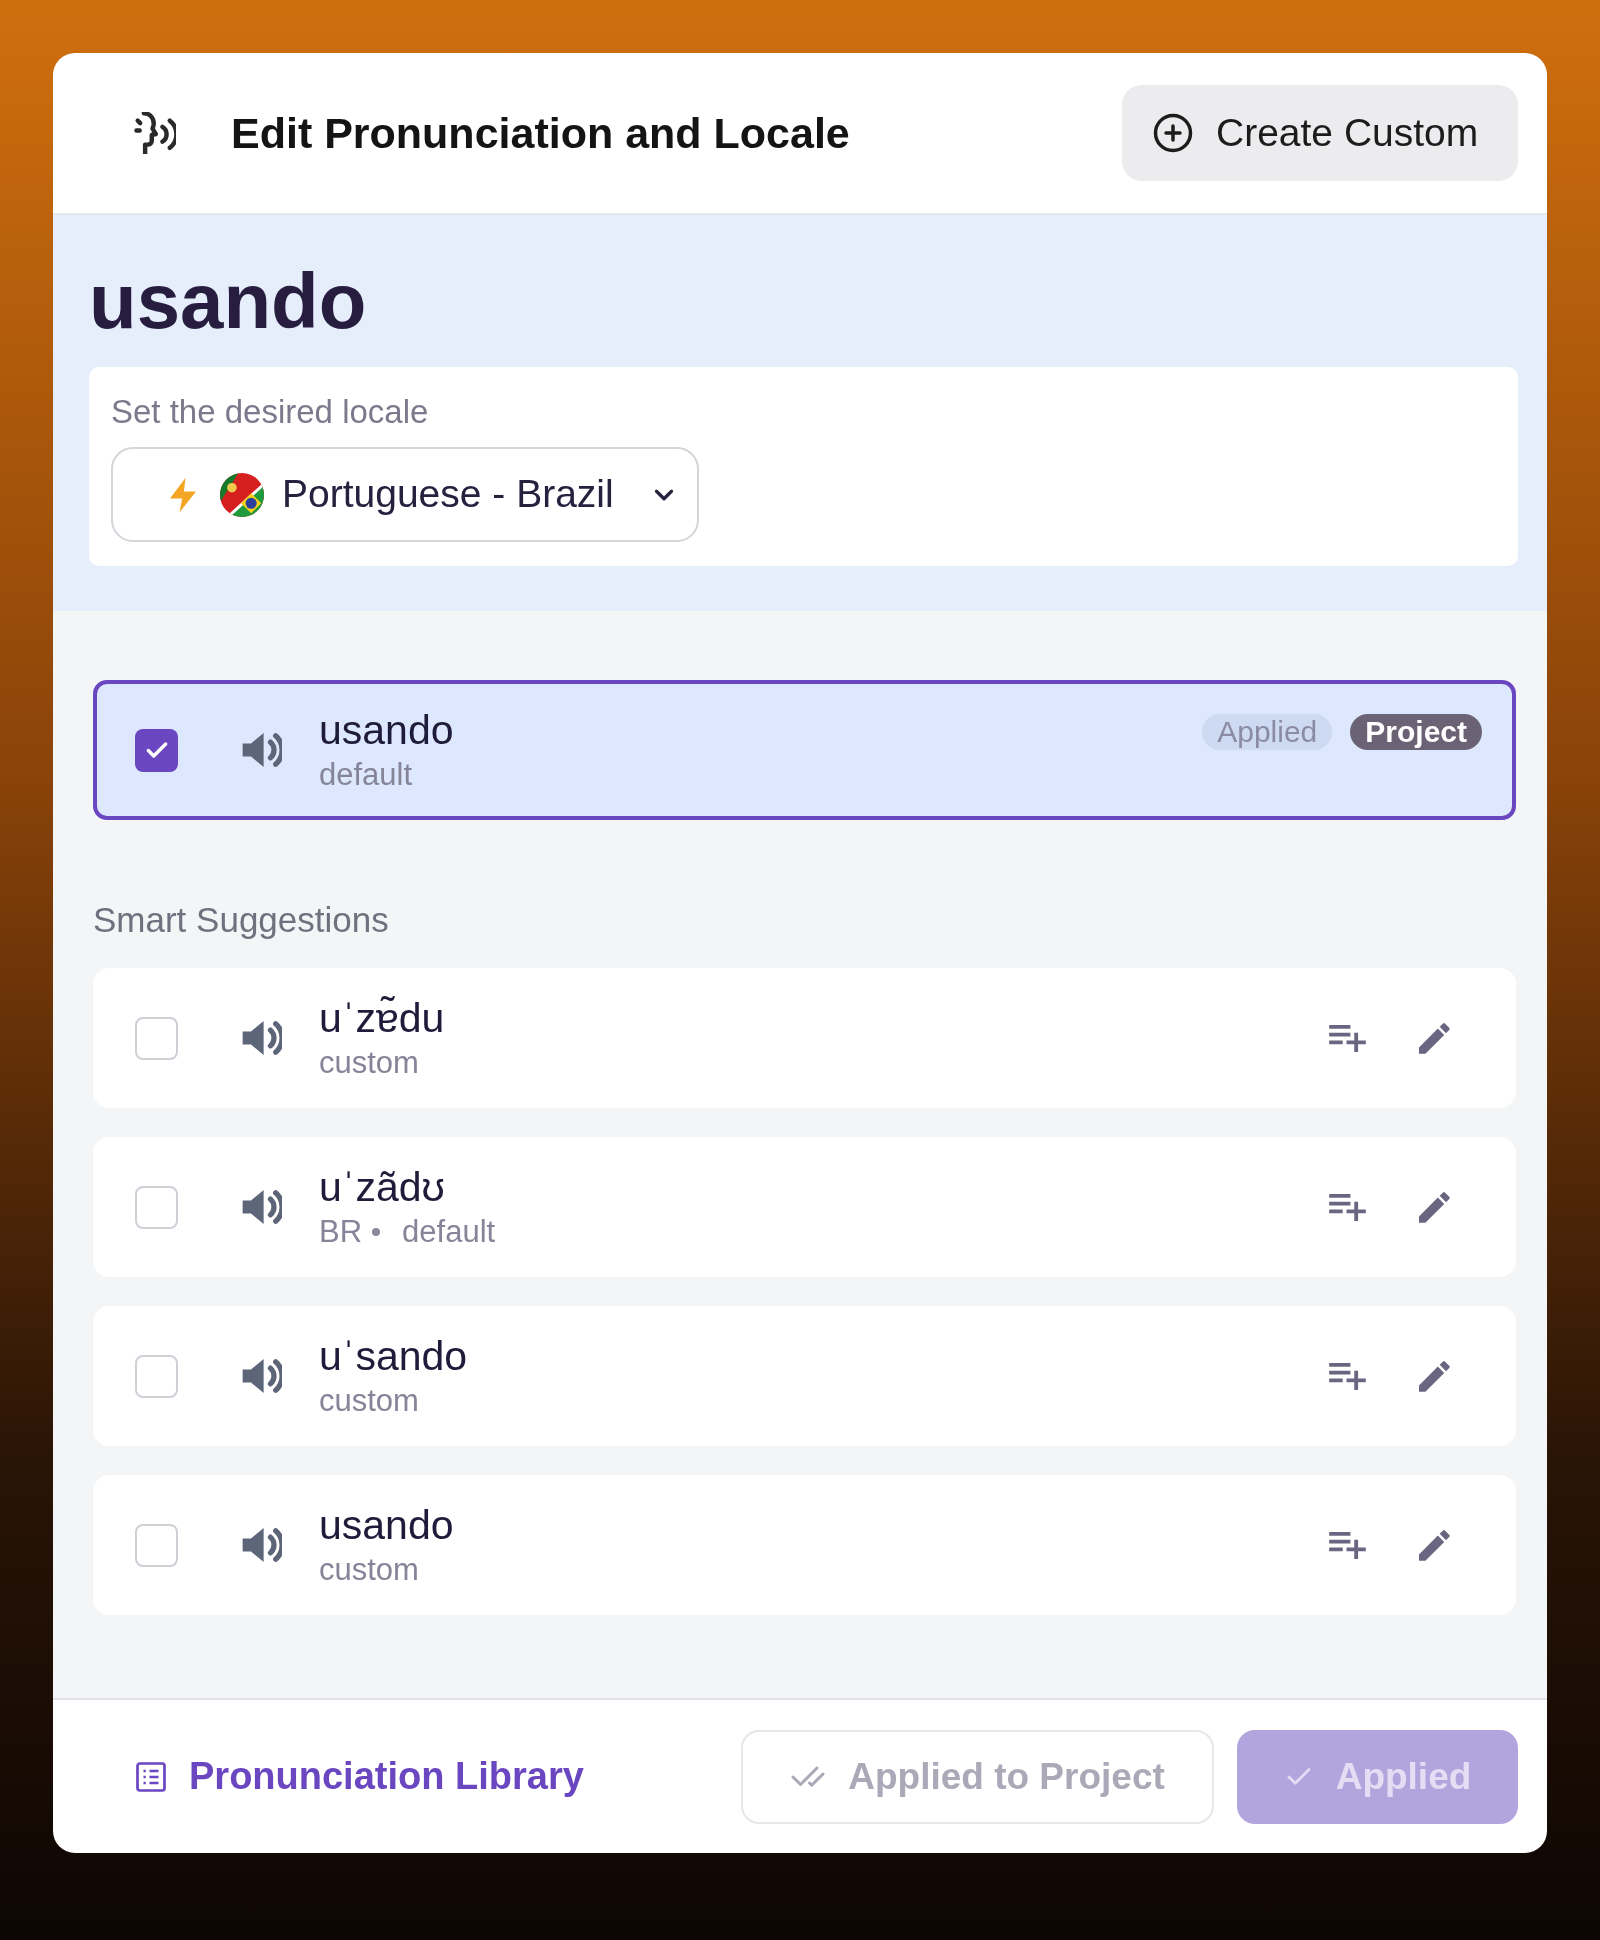  Describe the element at coordinates (270, 412) in the screenshot. I see `locale-label: Set the desired locale` at that location.